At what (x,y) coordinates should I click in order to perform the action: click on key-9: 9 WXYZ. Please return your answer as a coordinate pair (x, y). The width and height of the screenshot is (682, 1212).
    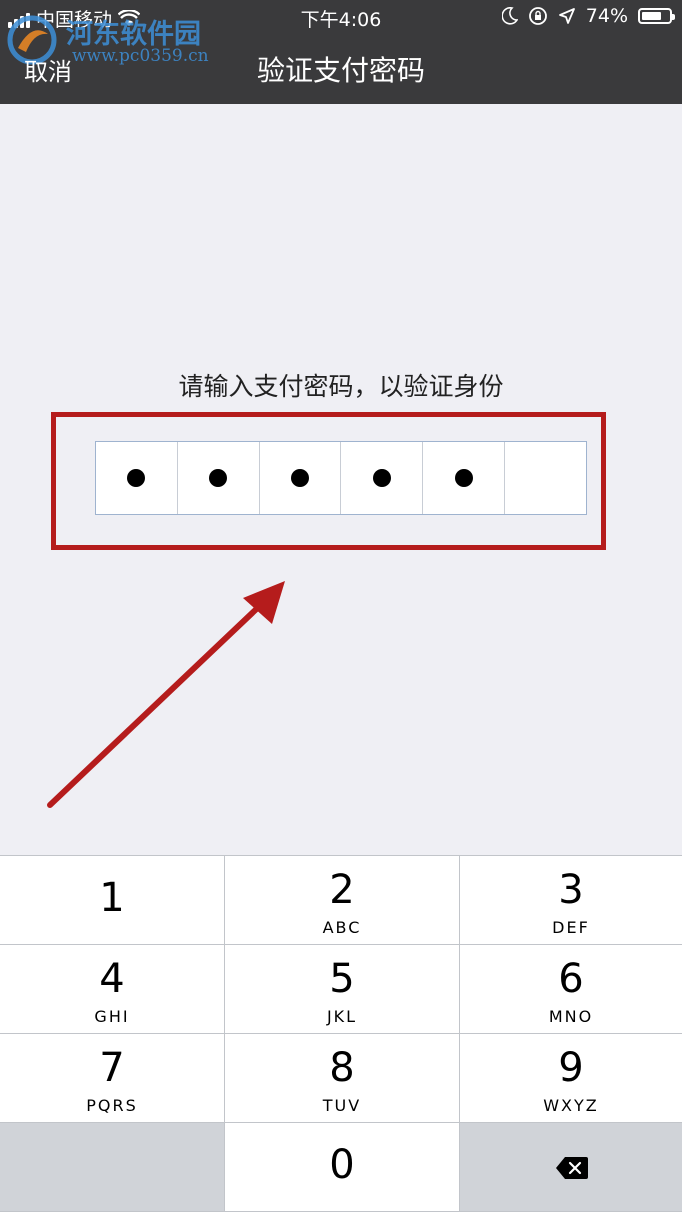
    Looking at the image, I should click on (571, 1078).